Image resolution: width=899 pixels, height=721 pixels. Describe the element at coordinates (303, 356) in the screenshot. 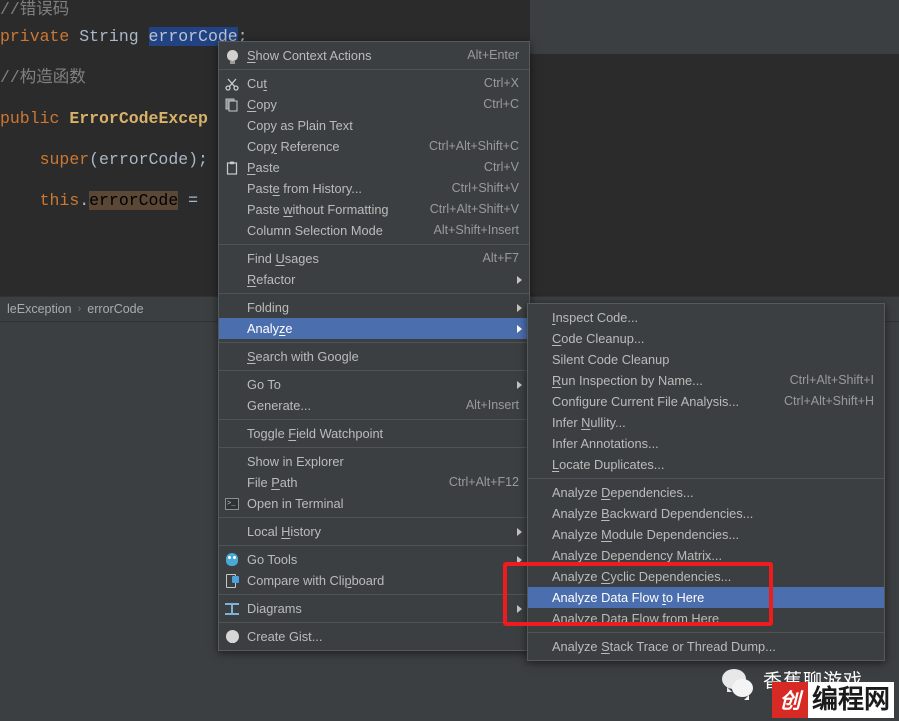

I see `menu-item-label: Search with Google` at that location.